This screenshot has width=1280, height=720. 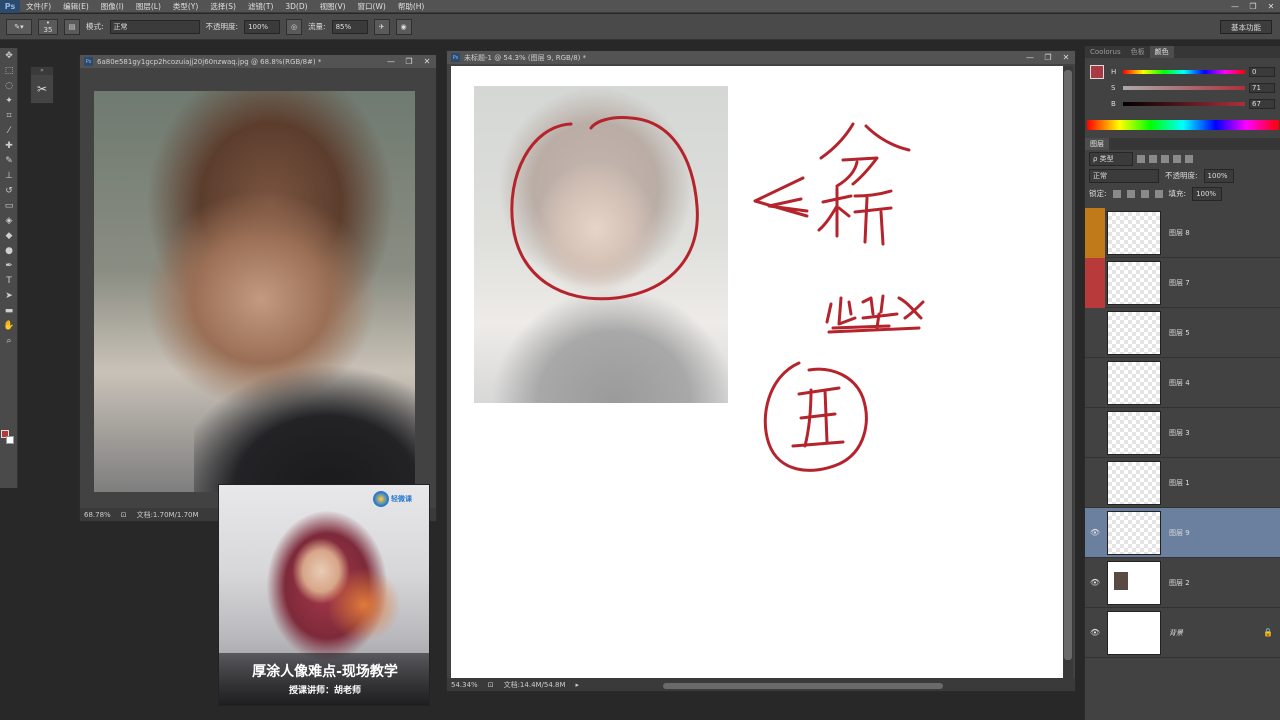 I want to click on brush-tool-icon: ✎, so click(x=9, y=160).